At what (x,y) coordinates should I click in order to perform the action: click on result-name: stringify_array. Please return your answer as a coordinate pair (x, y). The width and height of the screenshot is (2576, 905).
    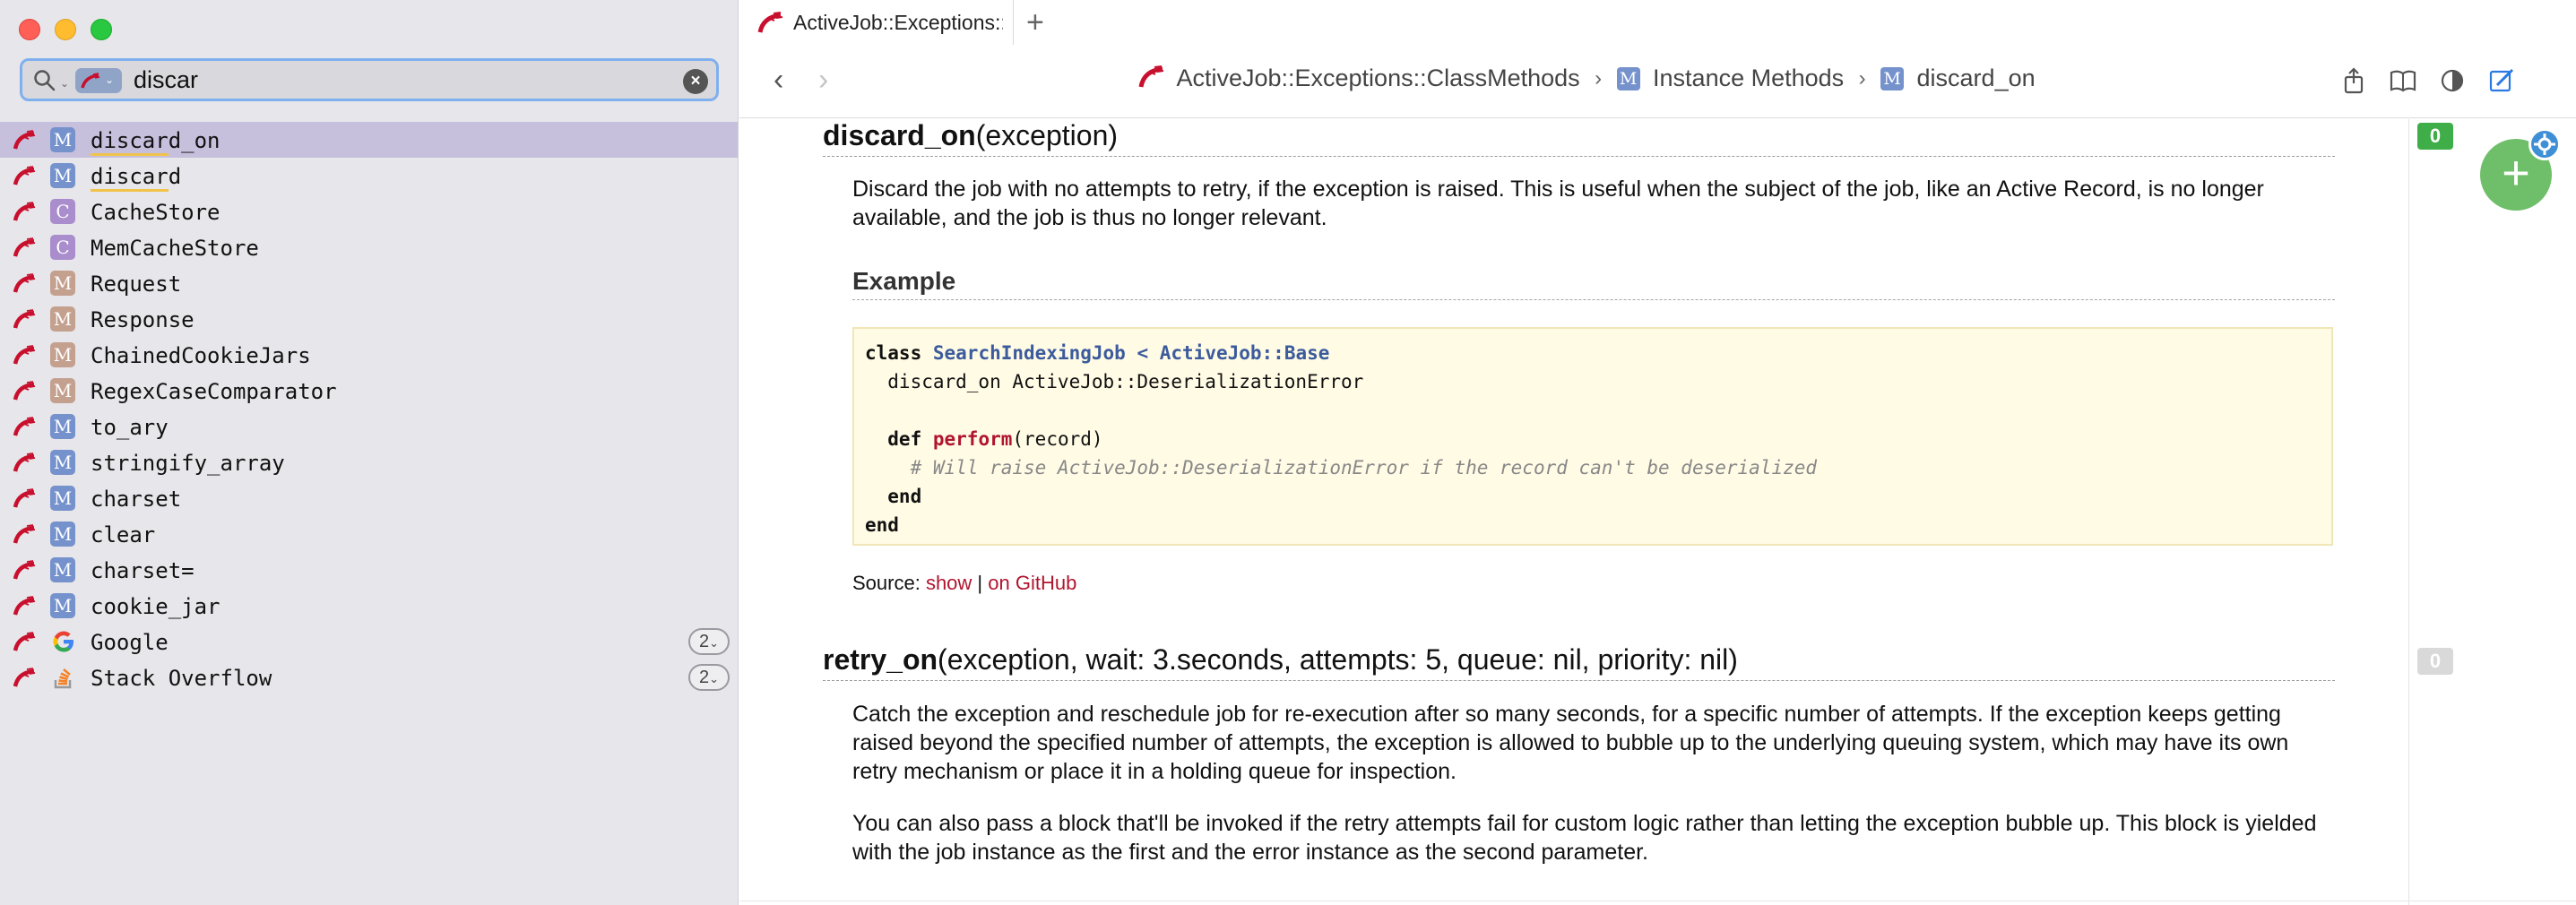
    Looking at the image, I should click on (188, 463).